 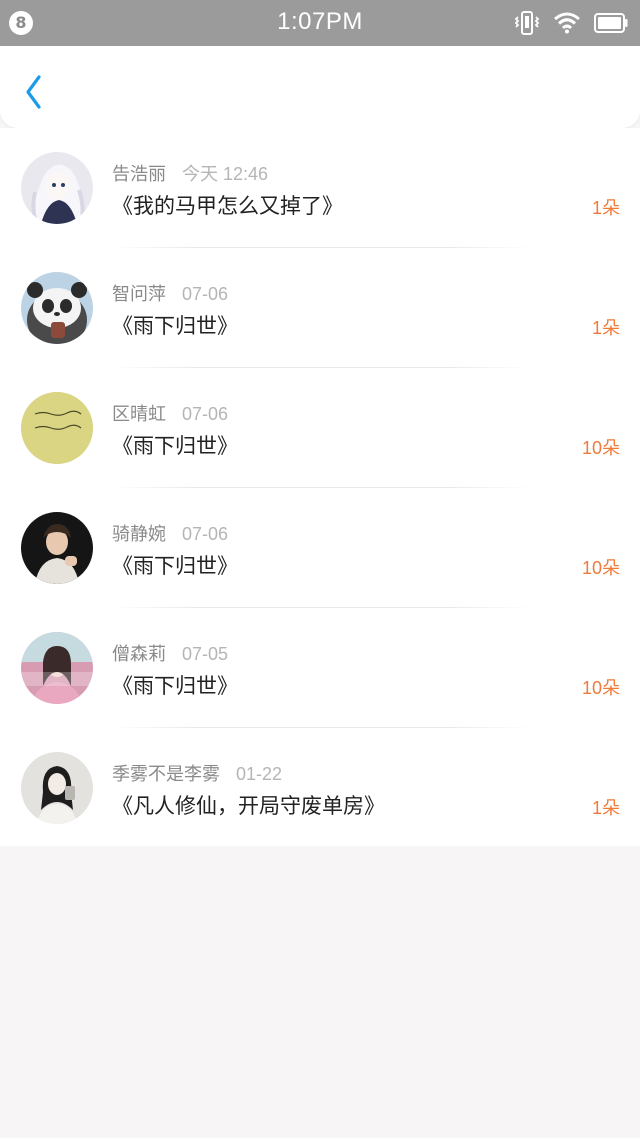 What do you see at coordinates (527, 23) in the screenshot?
I see `vibrate-icon` at bounding box center [527, 23].